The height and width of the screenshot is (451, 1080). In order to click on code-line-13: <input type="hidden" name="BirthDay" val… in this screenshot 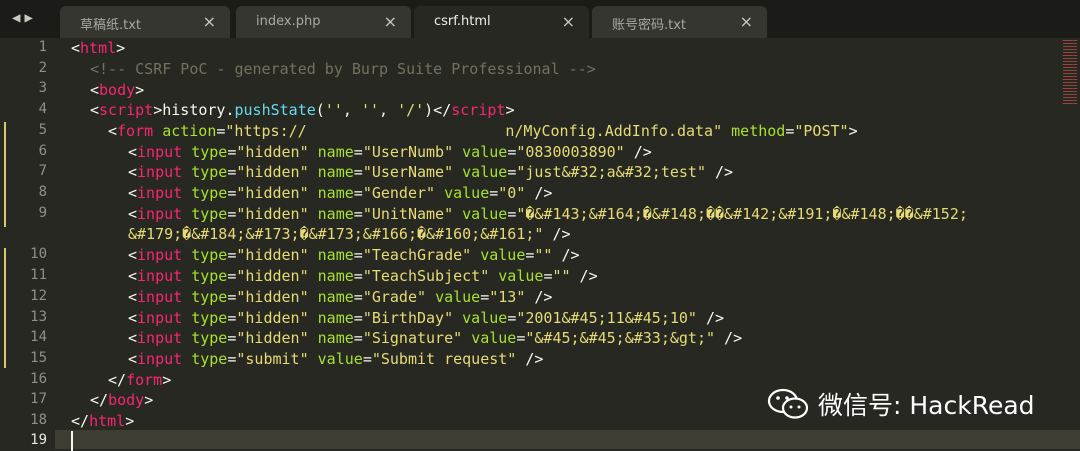, I will do `click(426, 318)`.